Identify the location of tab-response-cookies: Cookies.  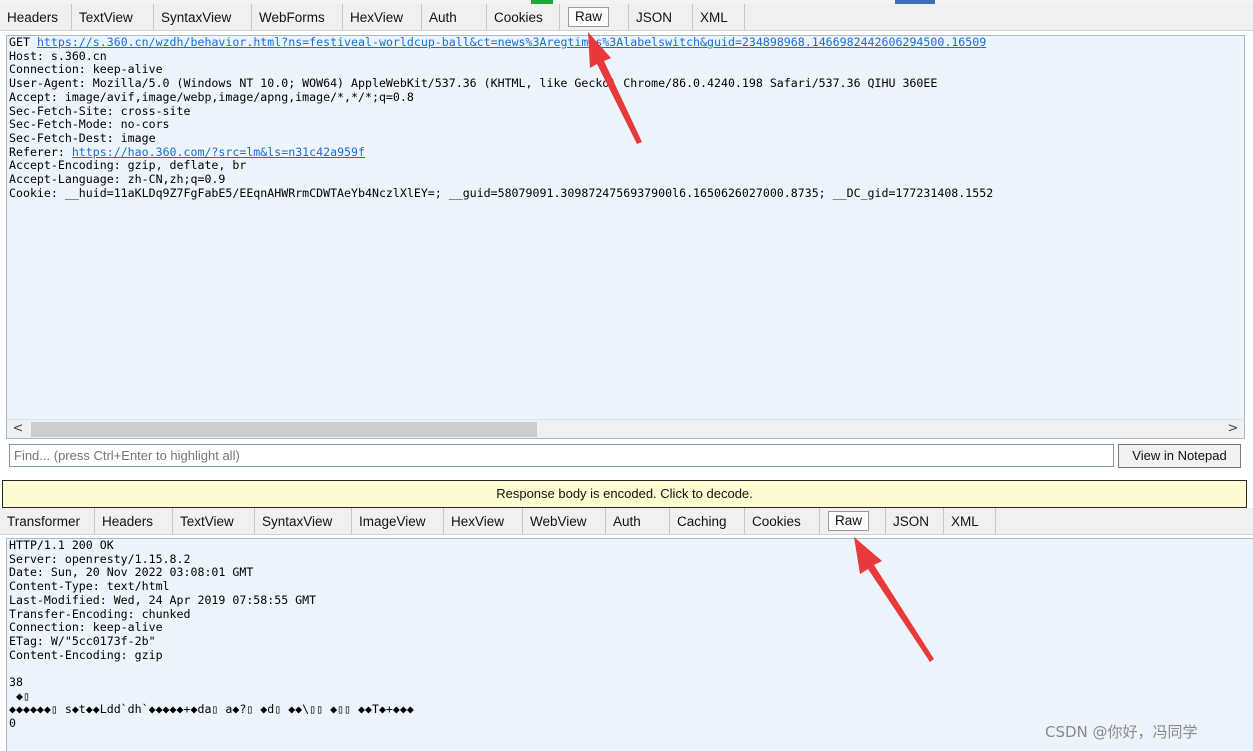
(782, 521).